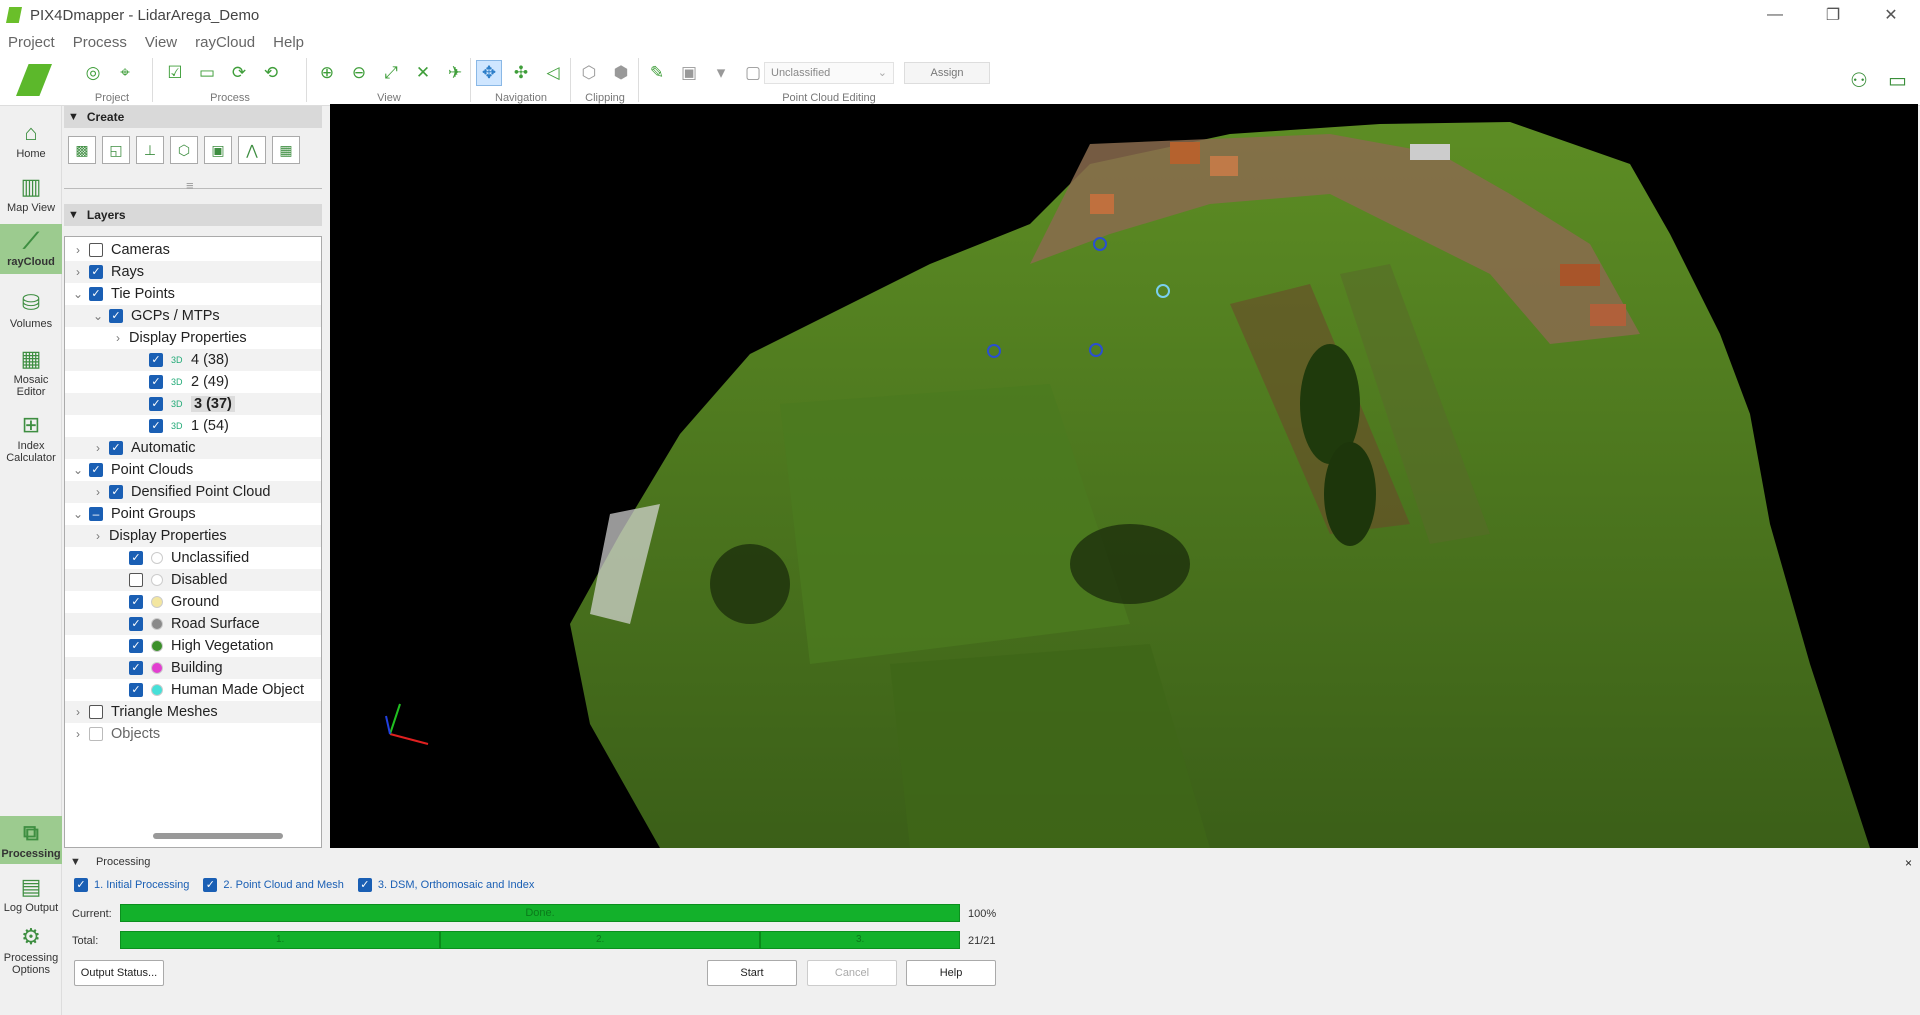 This screenshot has width=1920, height=1015. What do you see at coordinates (721, 73) in the screenshot?
I see `dropdown-arrow-icon: ▾` at bounding box center [721, 73].